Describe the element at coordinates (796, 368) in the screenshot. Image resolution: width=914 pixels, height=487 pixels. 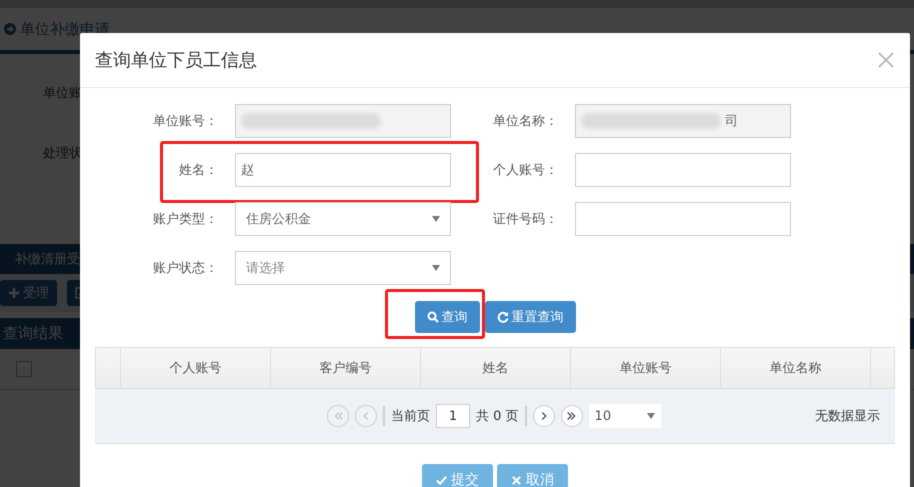
I see `column-header: 单位名称` at that location.